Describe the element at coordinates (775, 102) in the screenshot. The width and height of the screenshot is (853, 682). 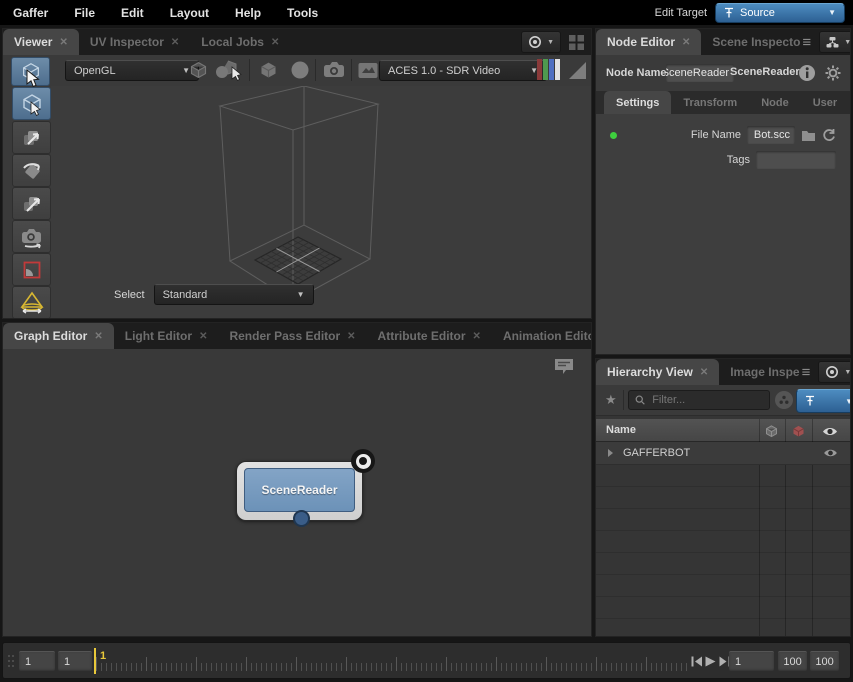
I see `subtab-node: Node` at that location.